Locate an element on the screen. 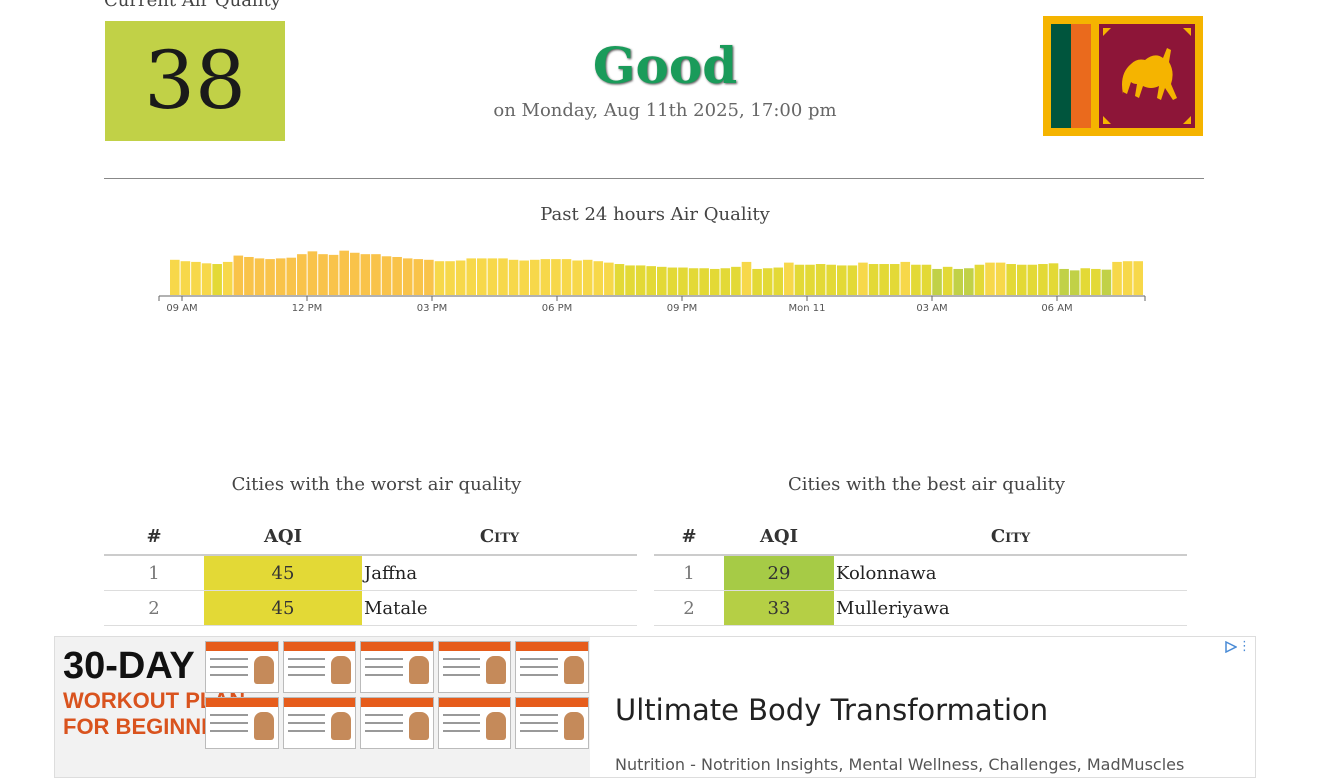 Image resolution: width=1320 pixels, height=778 pixels. table-row: 2 33 Mulleriyawa is located at coordinates (920, 608).